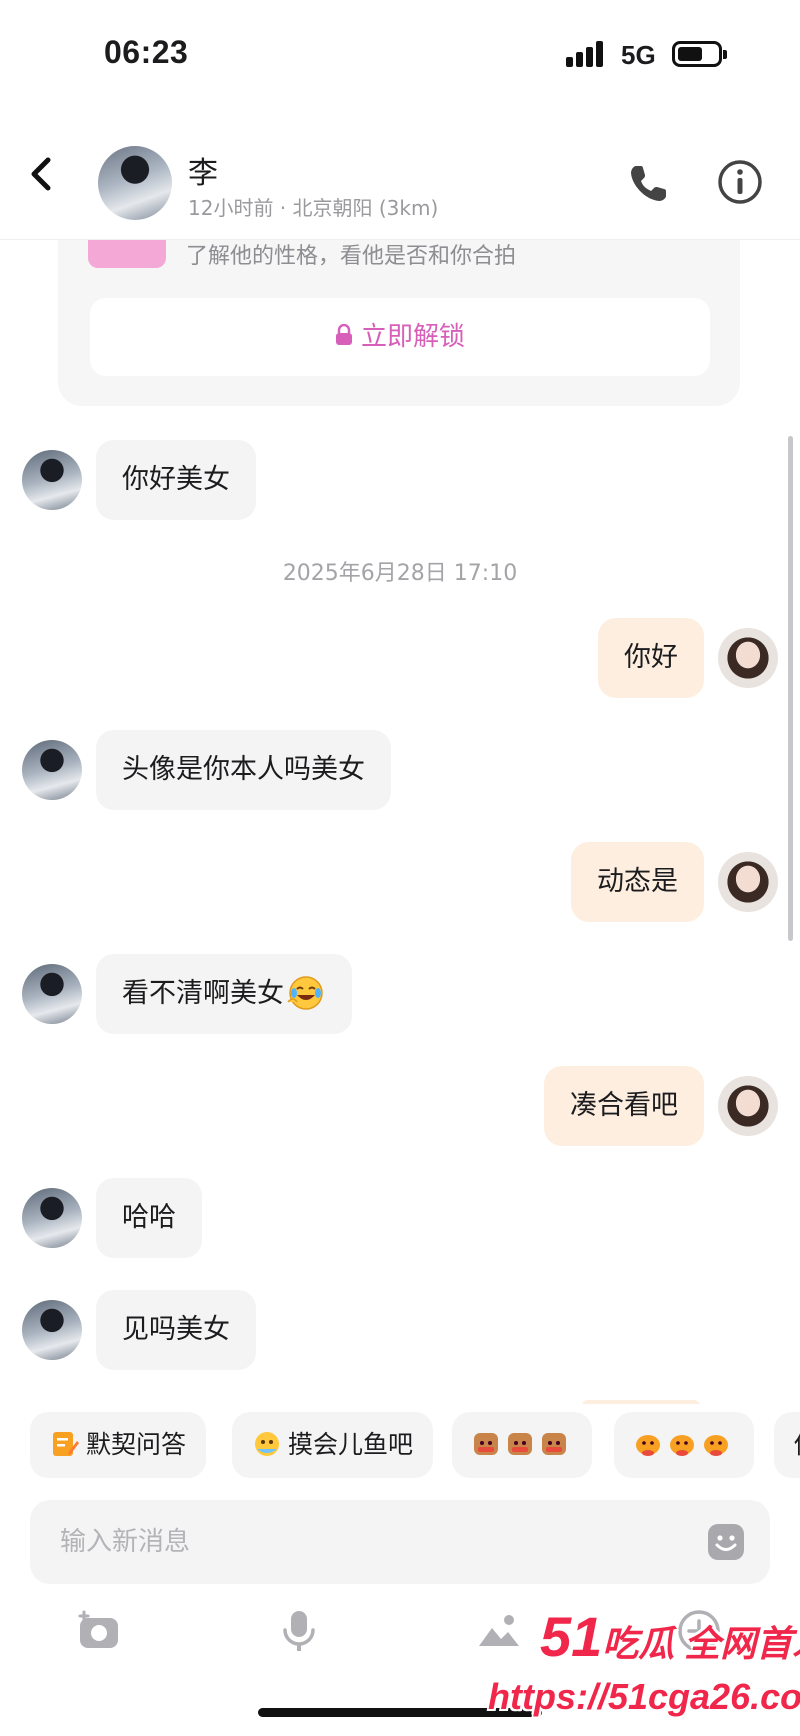 Image resolution: width=800 pixels, height=1736 pixels. I want to click on chip-label: 默契问答, so click(136, 1444).